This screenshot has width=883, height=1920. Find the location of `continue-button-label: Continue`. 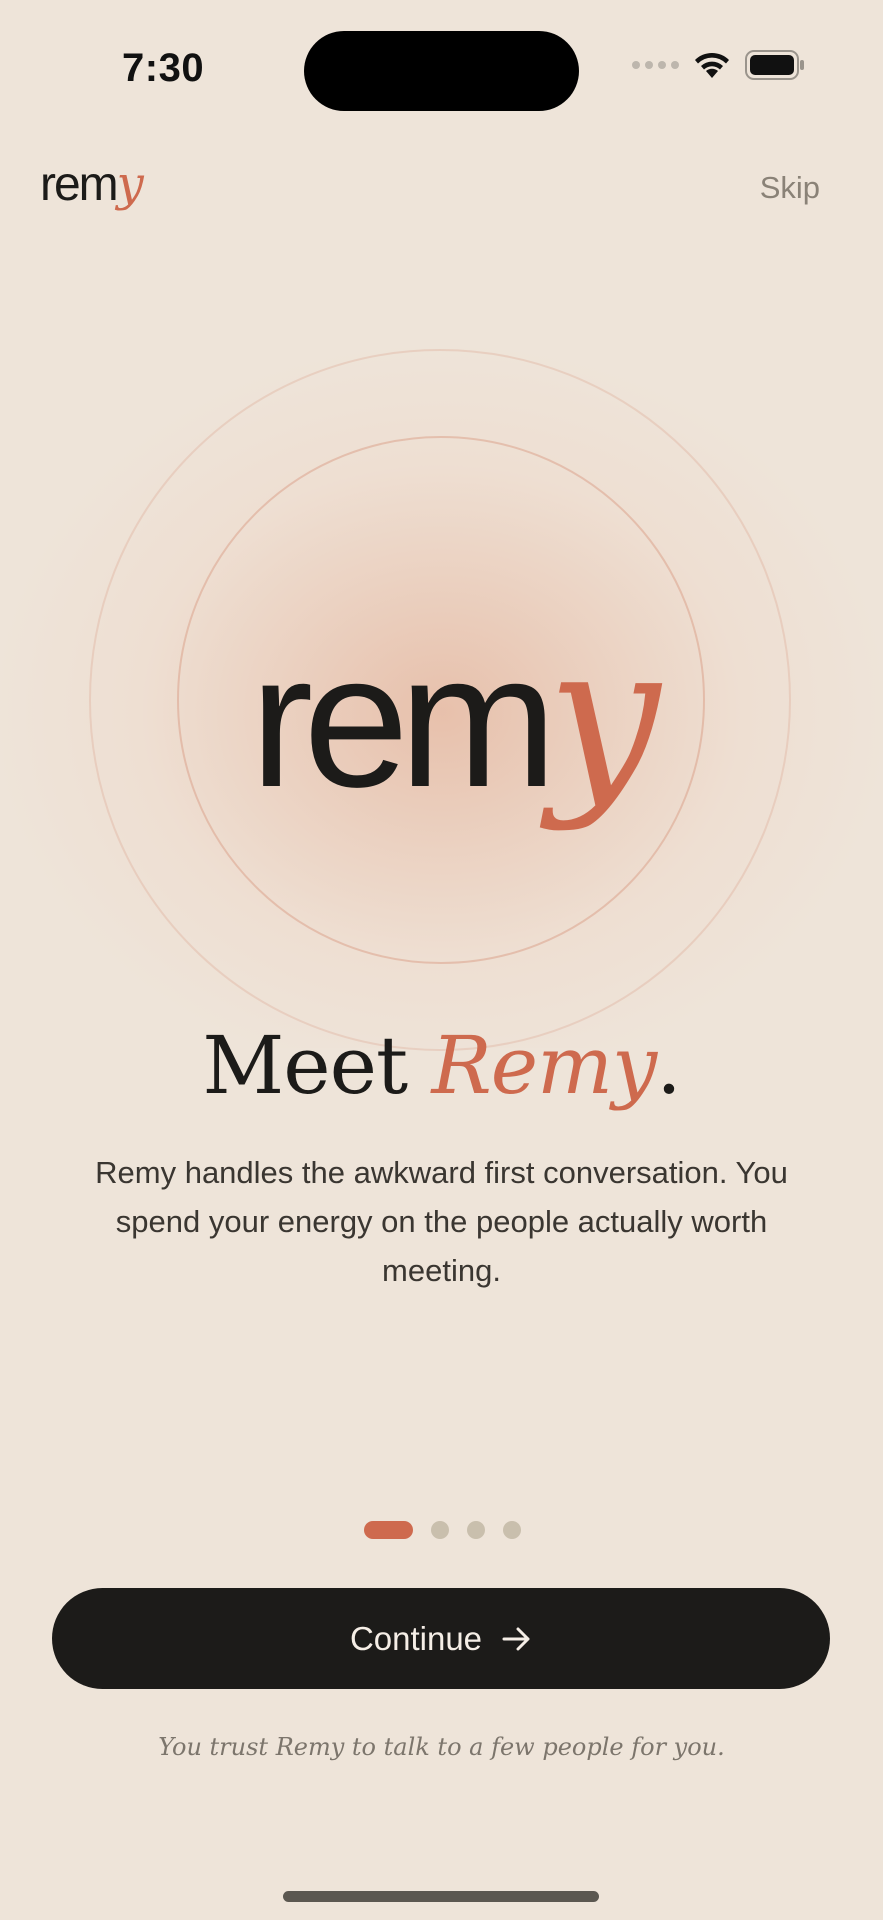

continue-button-label: Continue is located at coordinates (416, 1638).